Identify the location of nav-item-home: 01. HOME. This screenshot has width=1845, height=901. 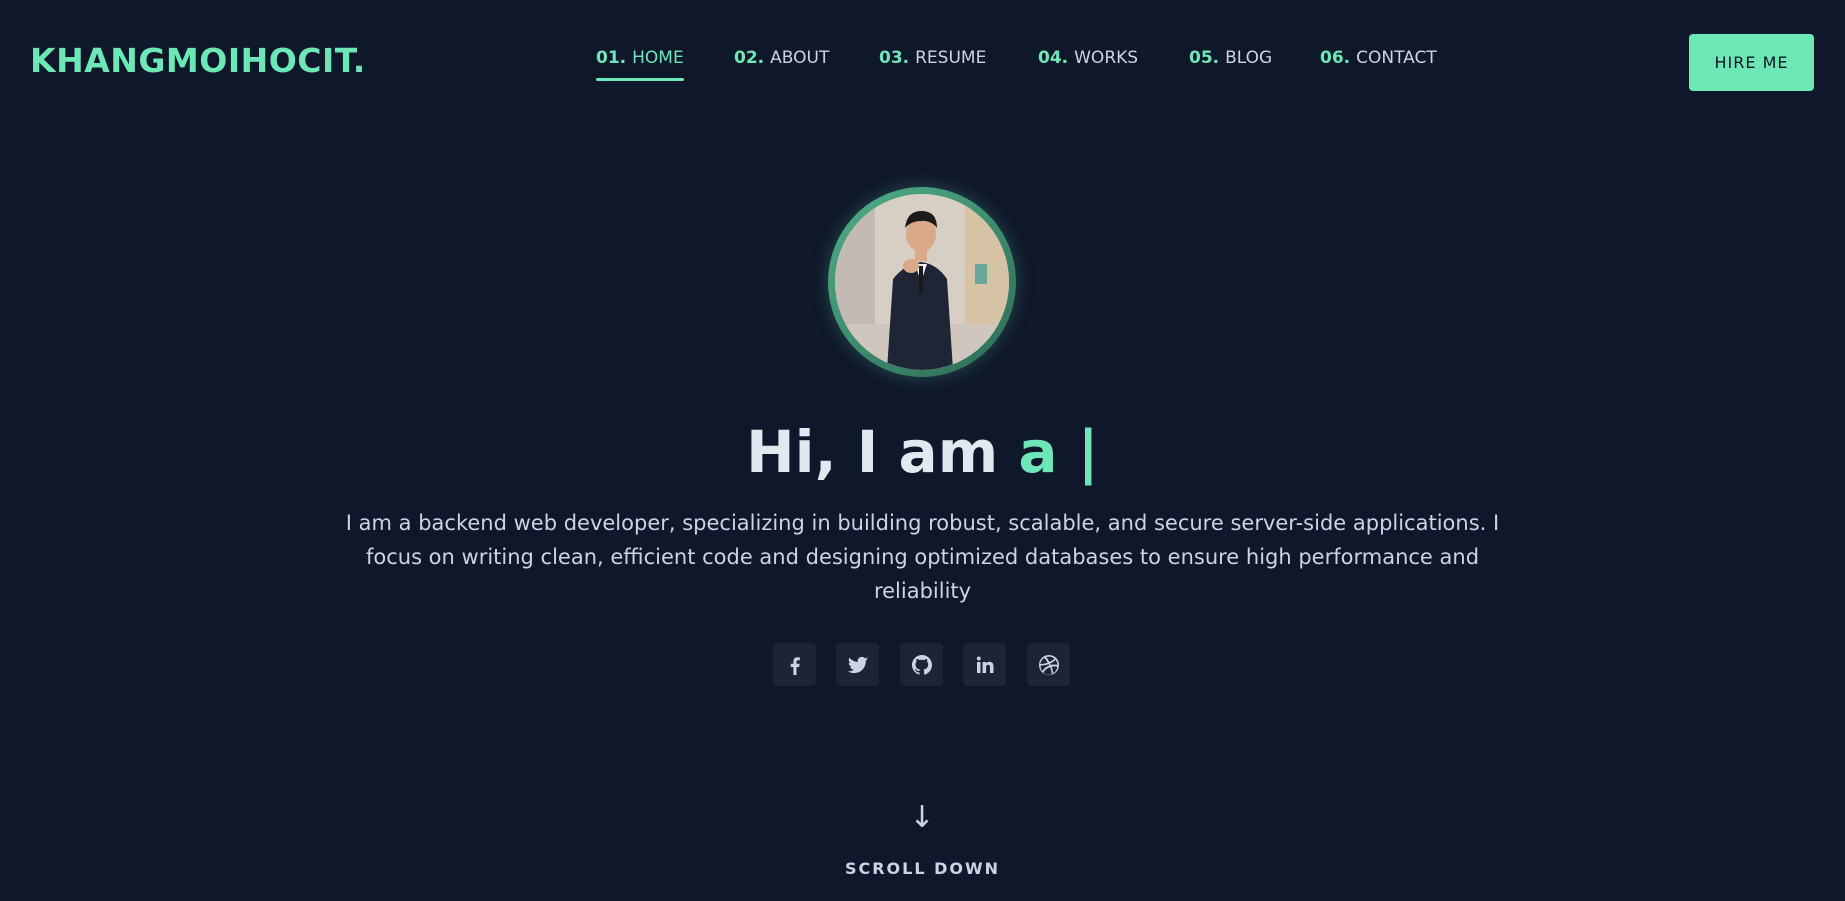
(640, 66).